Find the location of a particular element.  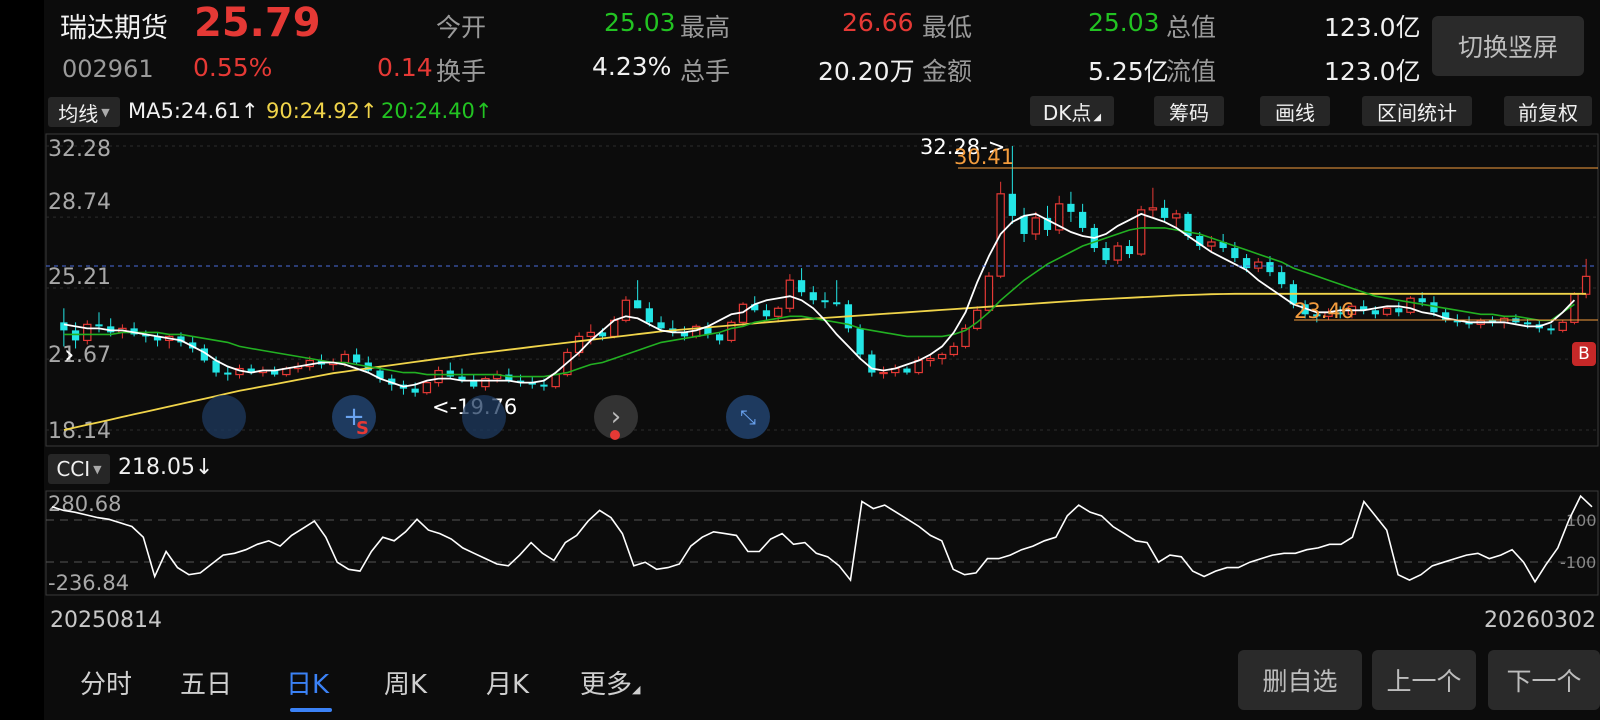

turnover-value: 4.23% is located at coordinates (632, 66).